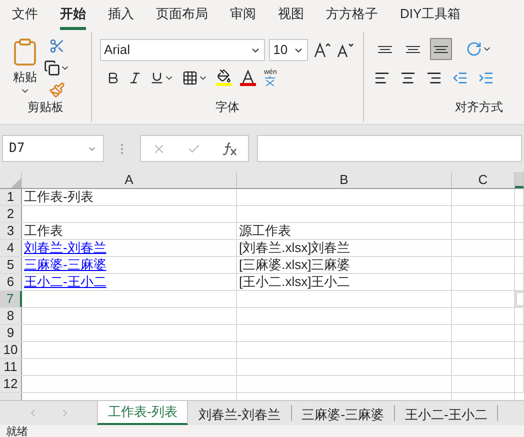 The image size is (524, 437). I want to click on menu-tab: 方方格子, so click(352, 17).